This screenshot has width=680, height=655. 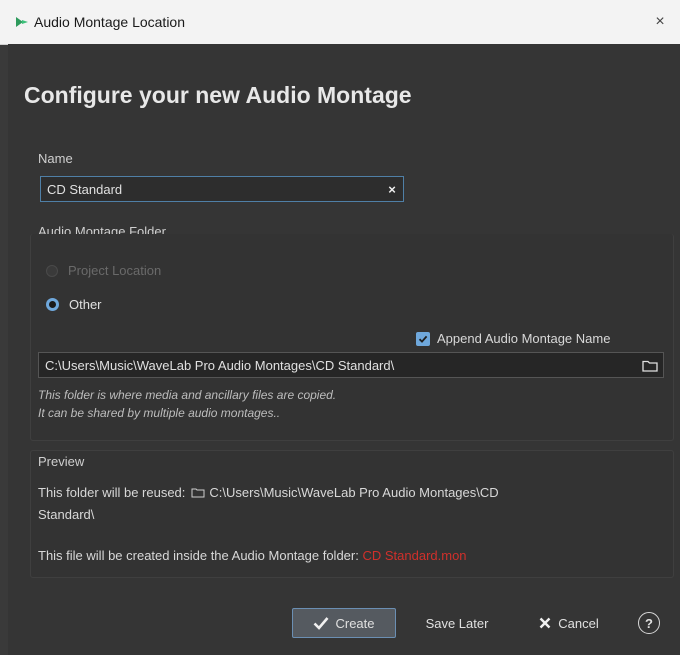 What do you see at coordinates (414, 555) in the screenshot?
I see `file-name: CD Standard.mon` at bounding box center [414, 555].